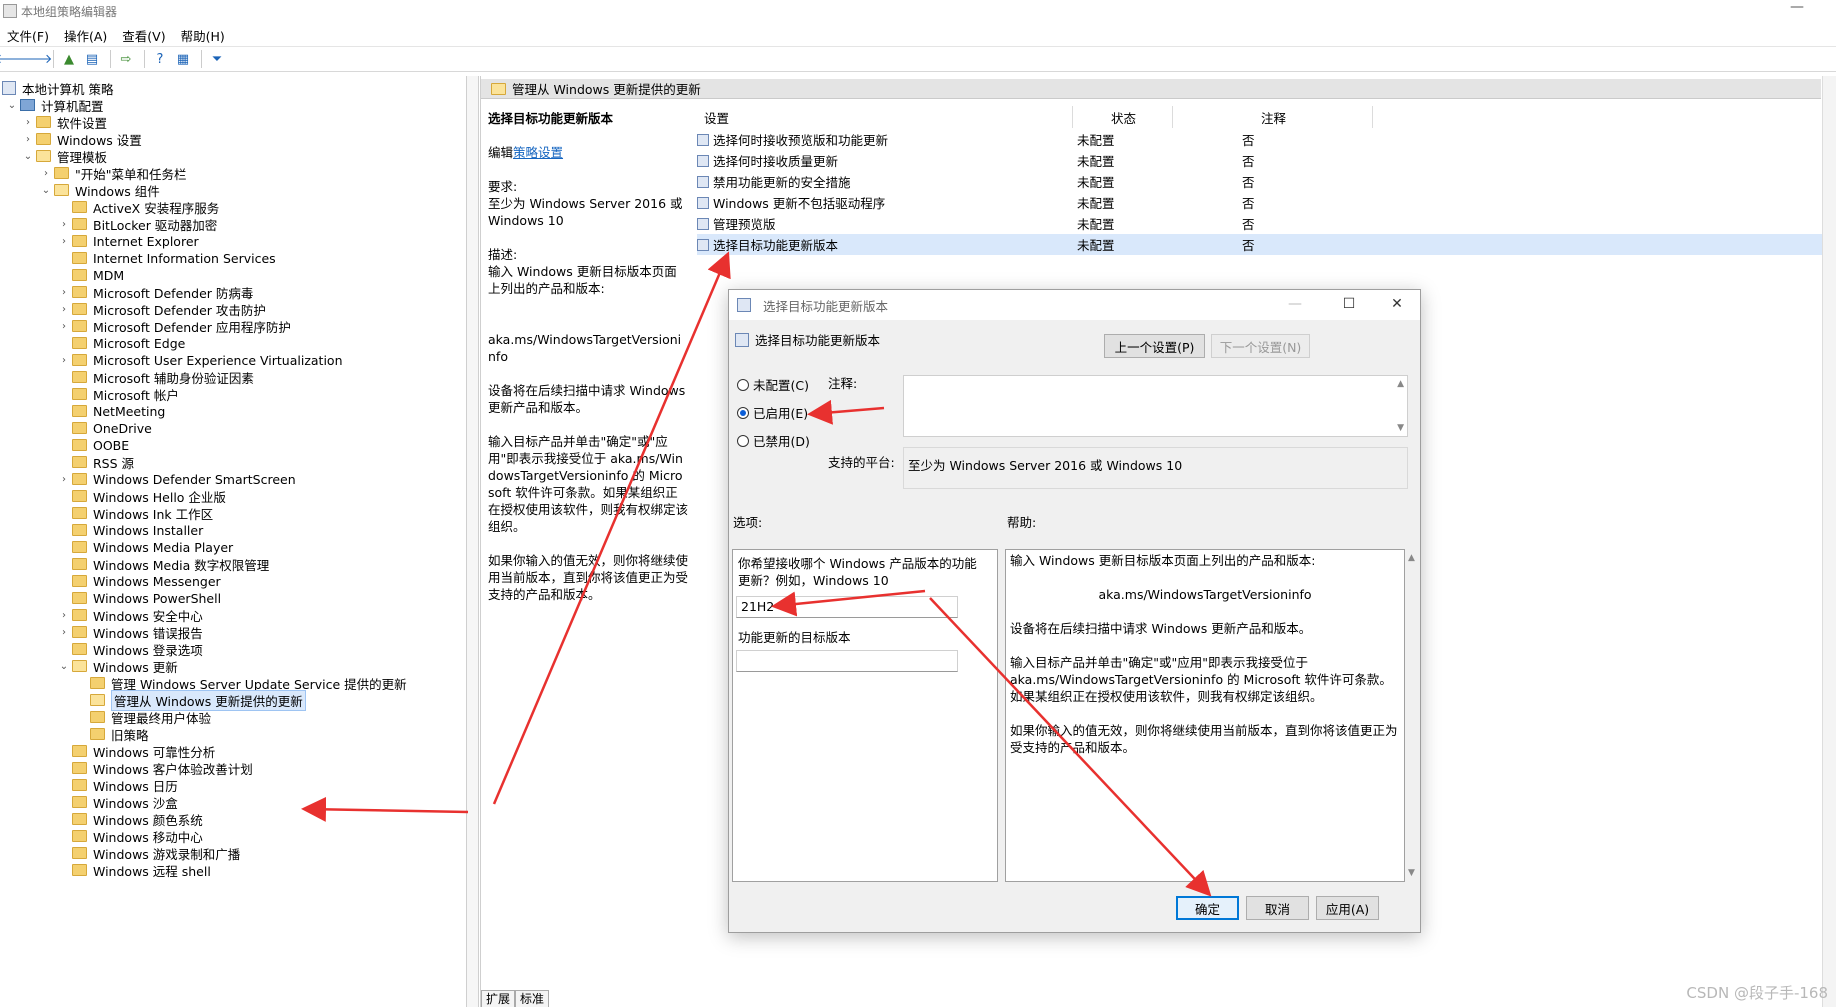 The height and width of the screenshot is (1007, 1836). Describe the element at coordinates (1096, 224) in the screenshot. I see `policy-state: 未配置` at that location.